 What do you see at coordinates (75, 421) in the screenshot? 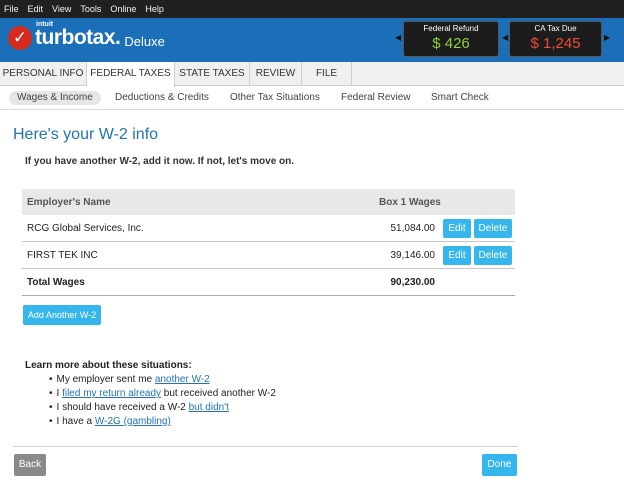
I see `list-item-text: I have a` at bounding box center [75, 421].